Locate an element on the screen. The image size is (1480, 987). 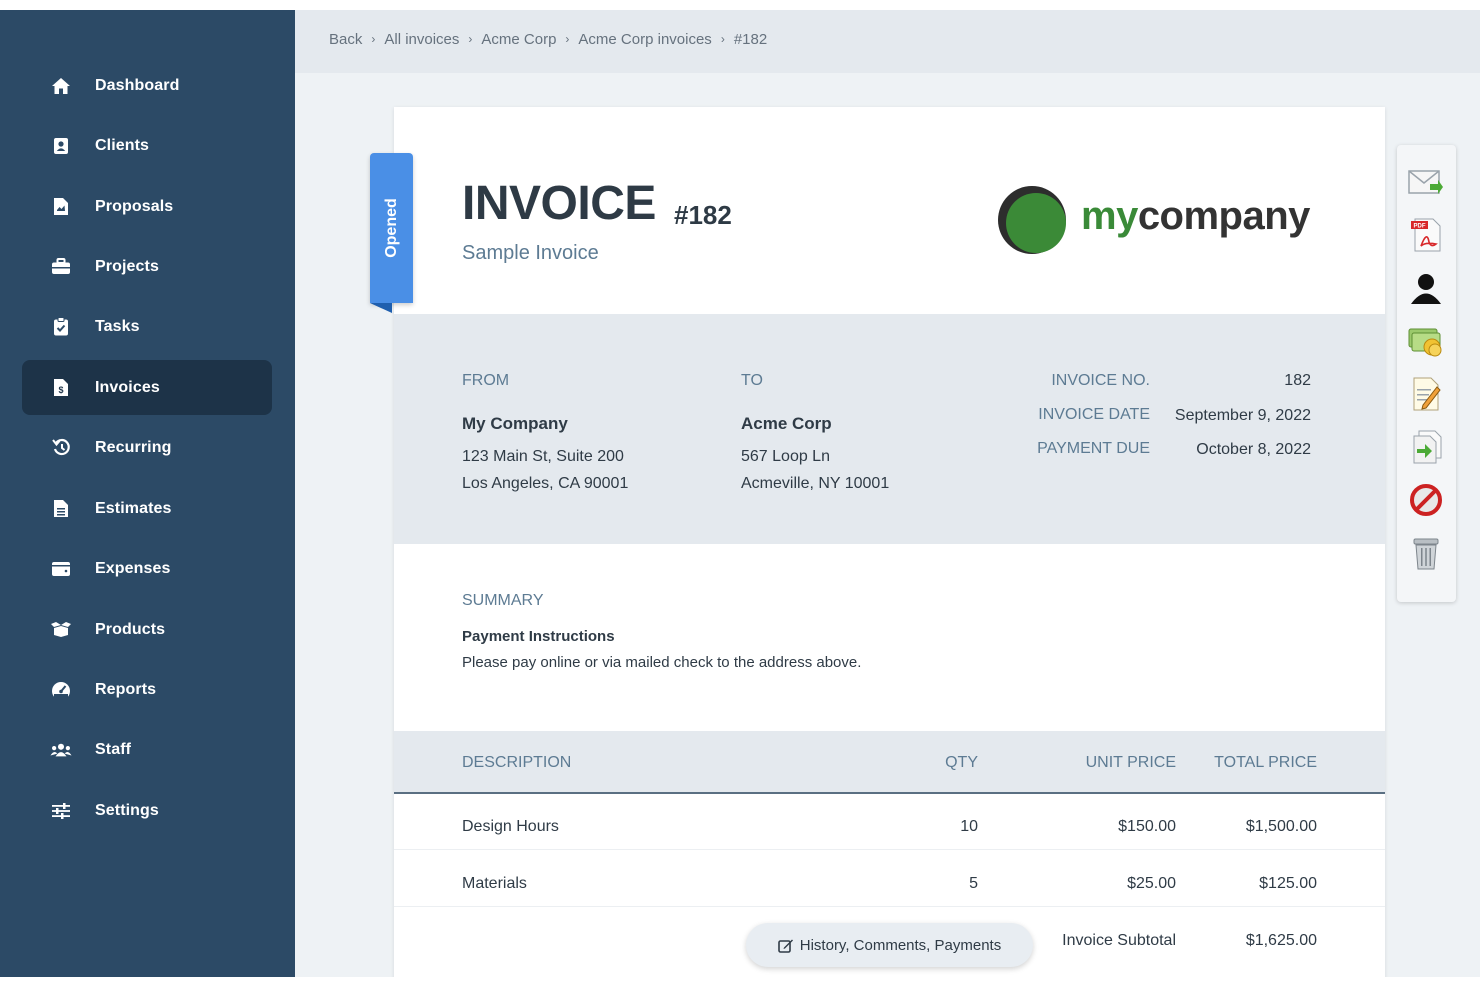
sidebar-item-dashboard: Dashboard is located at coordinates (147, 85).